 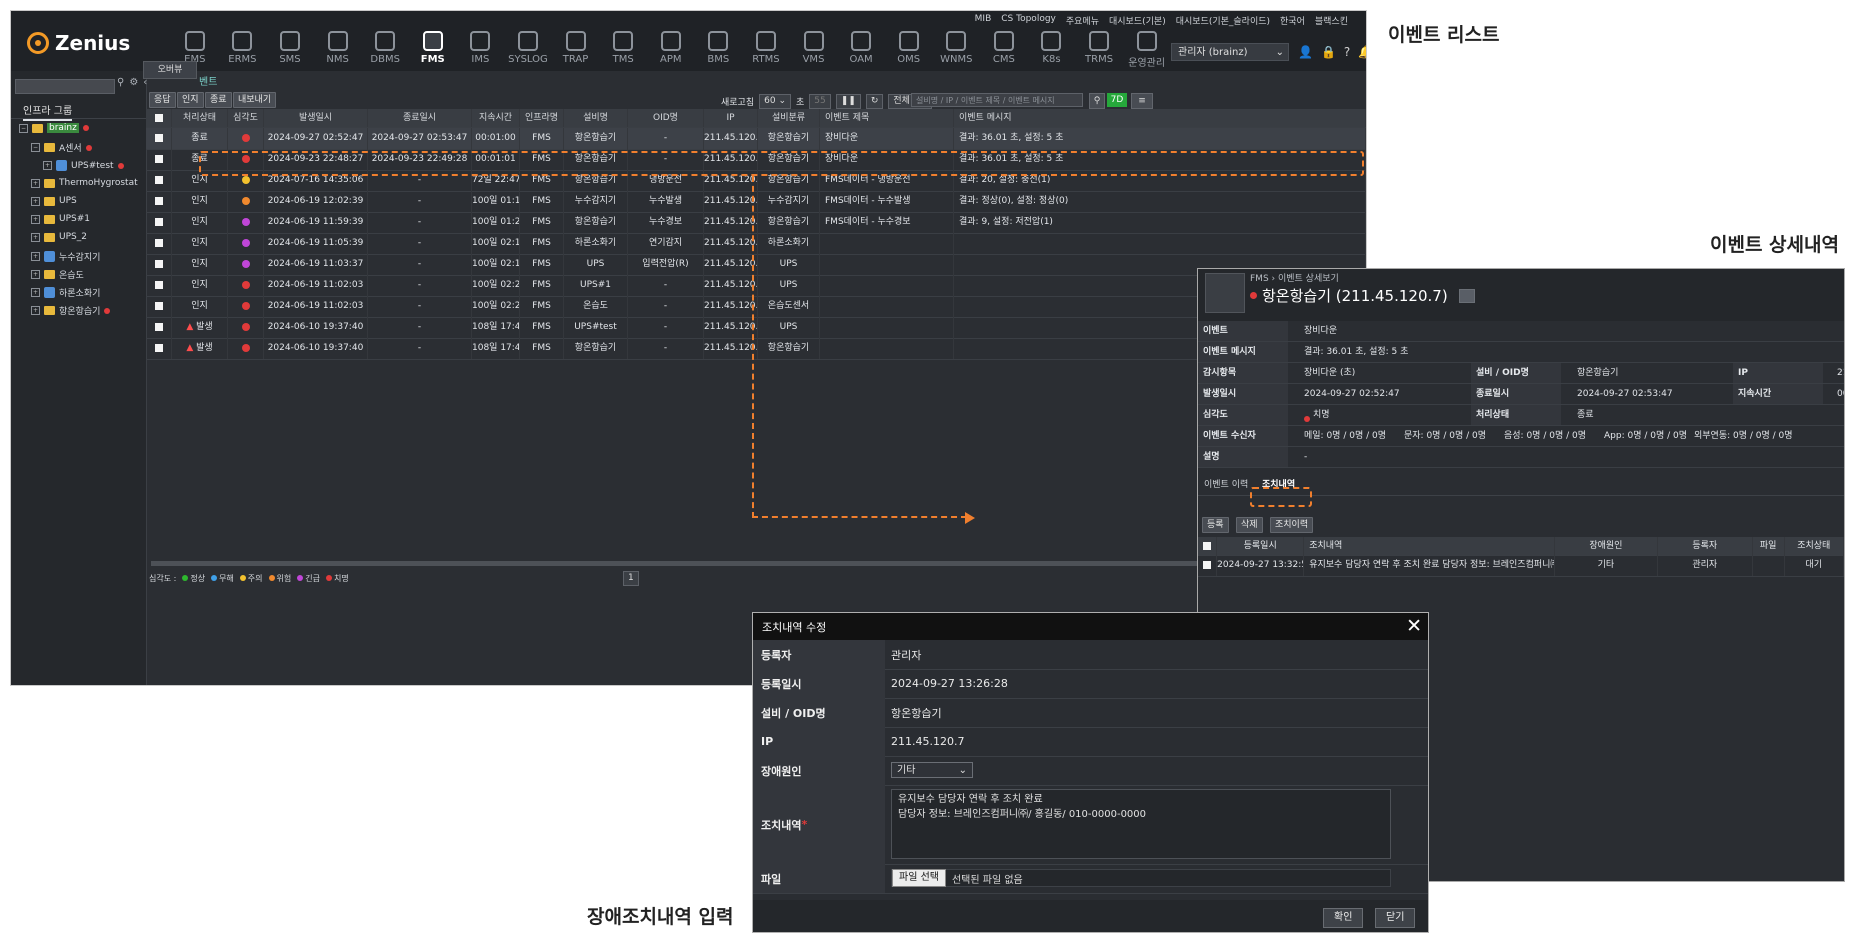 What do you see at coordinates (1347, 52) in the screenshot?
I see `help-icon: ?` at bounding box center [1347, 52].